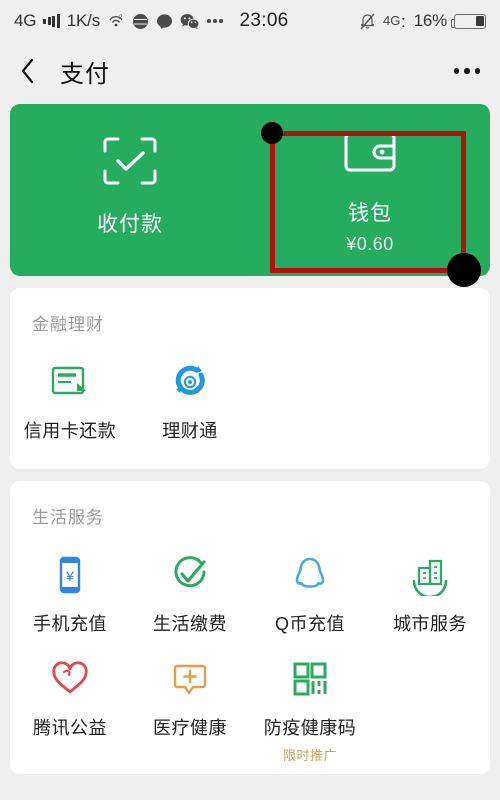 The width and height of the screenshot is (500, 800). What do you see at coordinates (130, 224) in the screenshot?
I see `scan-pay-label: 收付款` at bounding box center [130, 224].